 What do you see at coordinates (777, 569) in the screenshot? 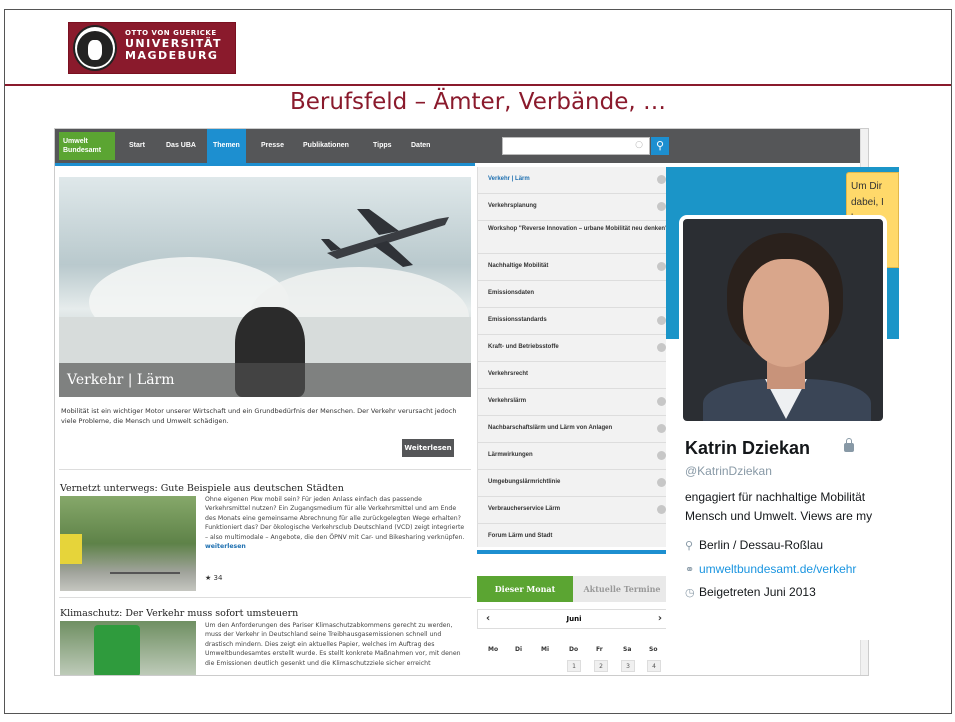
I see `url-text: umweltbundesamt.de/verkehr` at bounding box center [777, 569].